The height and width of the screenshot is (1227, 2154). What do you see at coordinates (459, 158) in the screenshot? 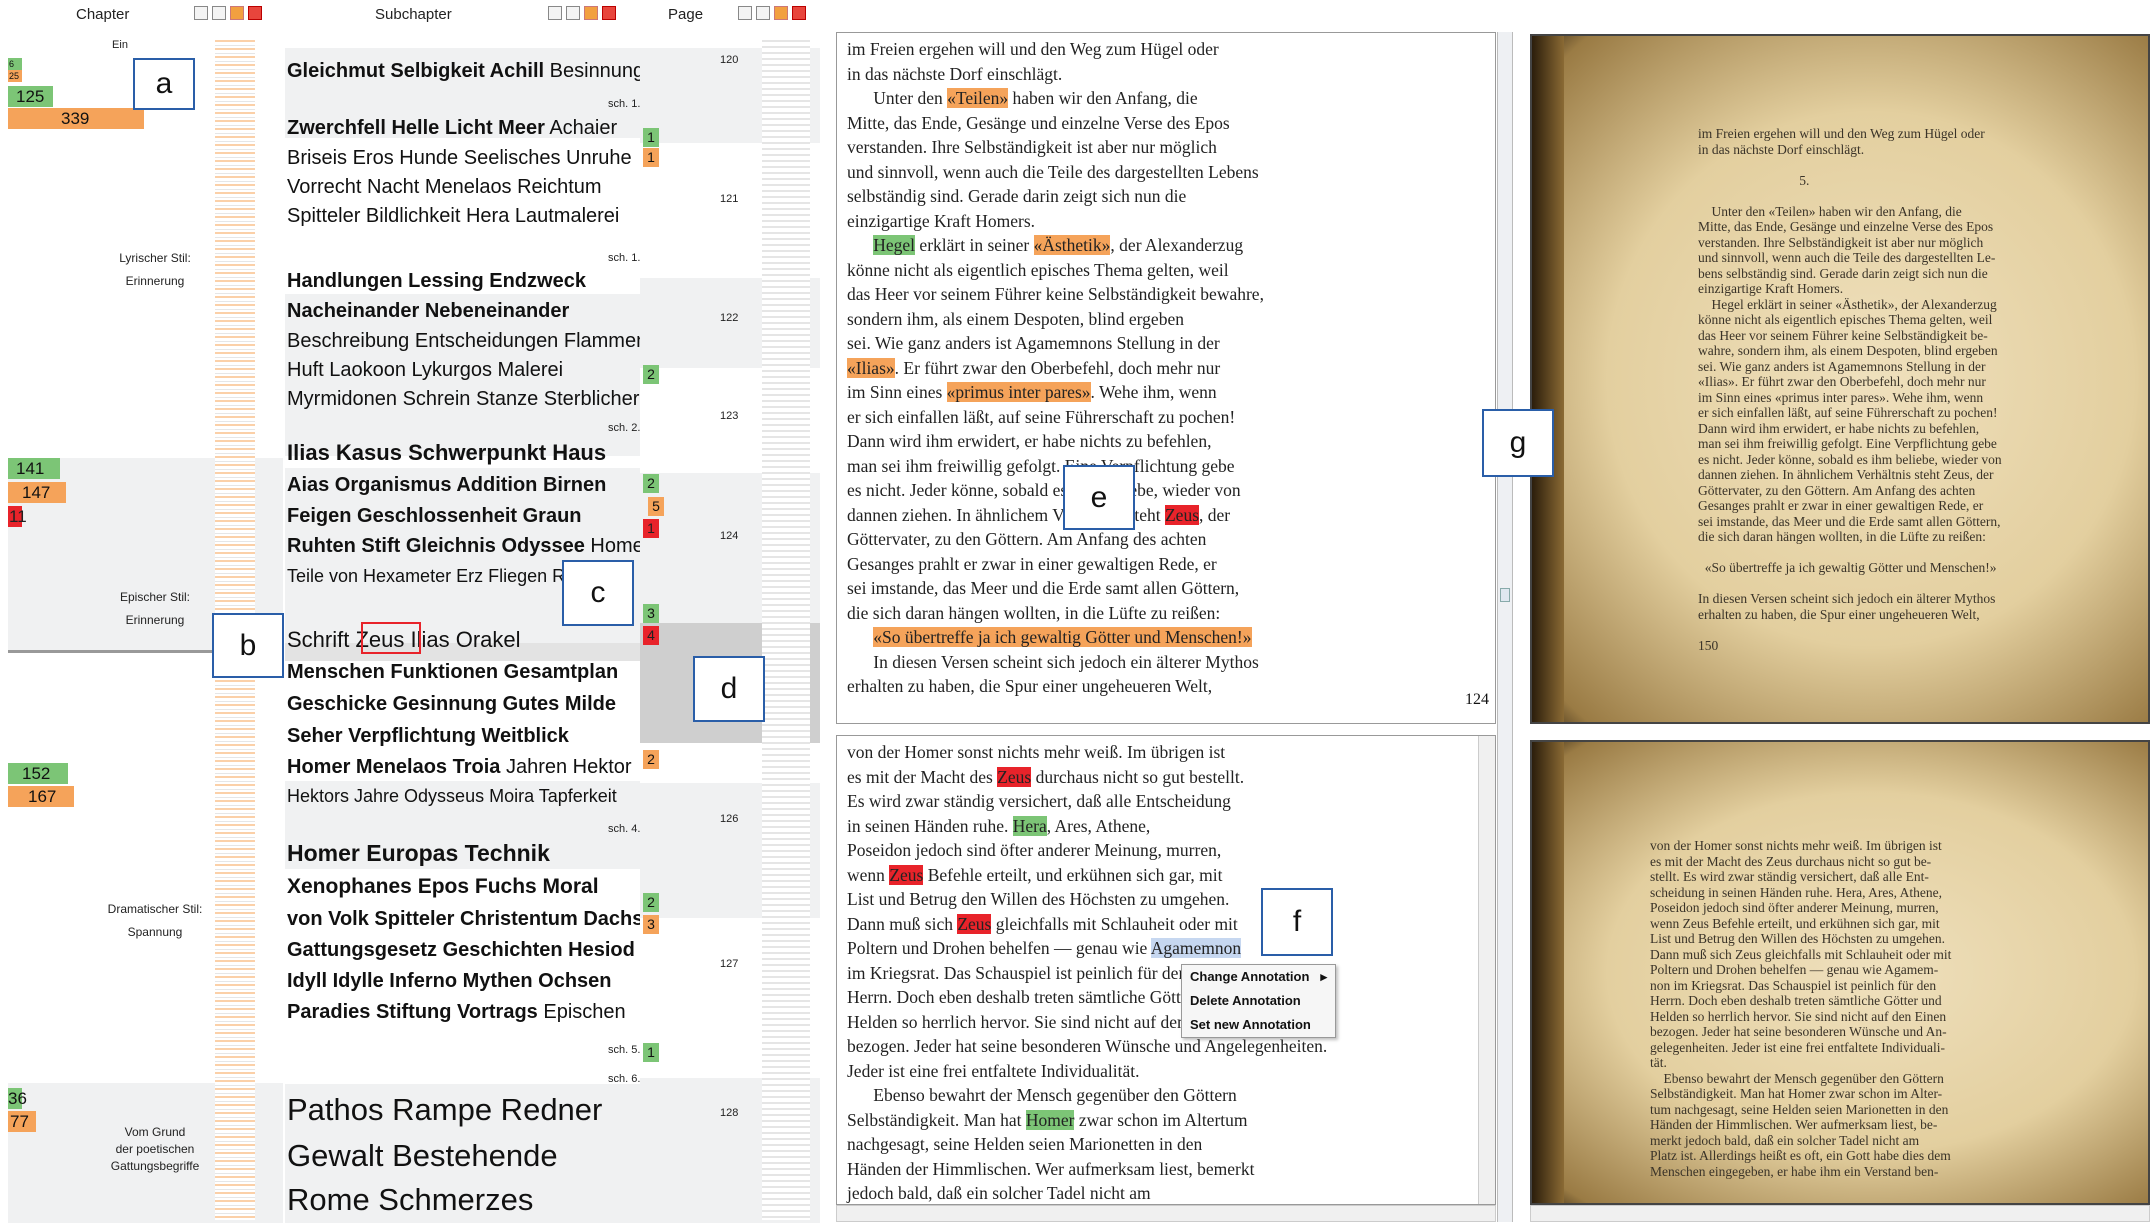
I see `keyword-line: Briseis Eros Hunde Seelisches Unruhe` at bounding box center [459, 158].